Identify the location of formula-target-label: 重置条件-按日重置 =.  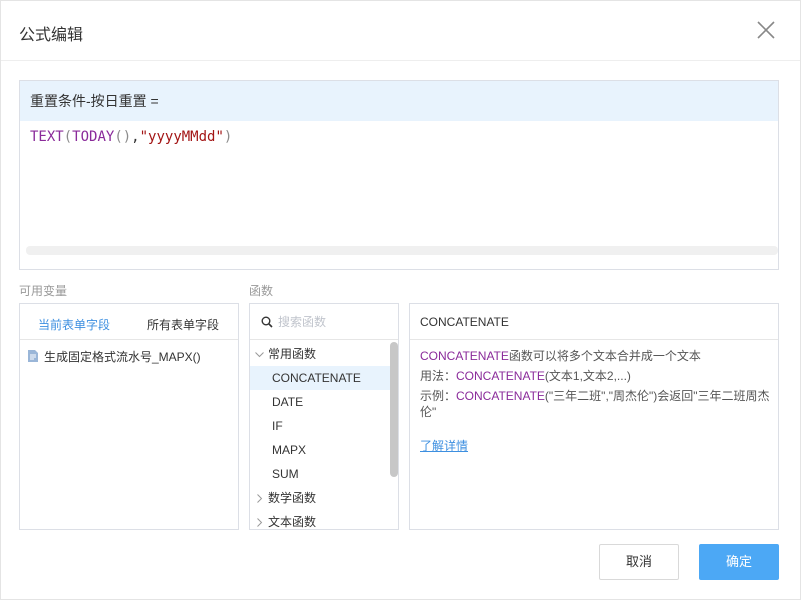
(399, 101).